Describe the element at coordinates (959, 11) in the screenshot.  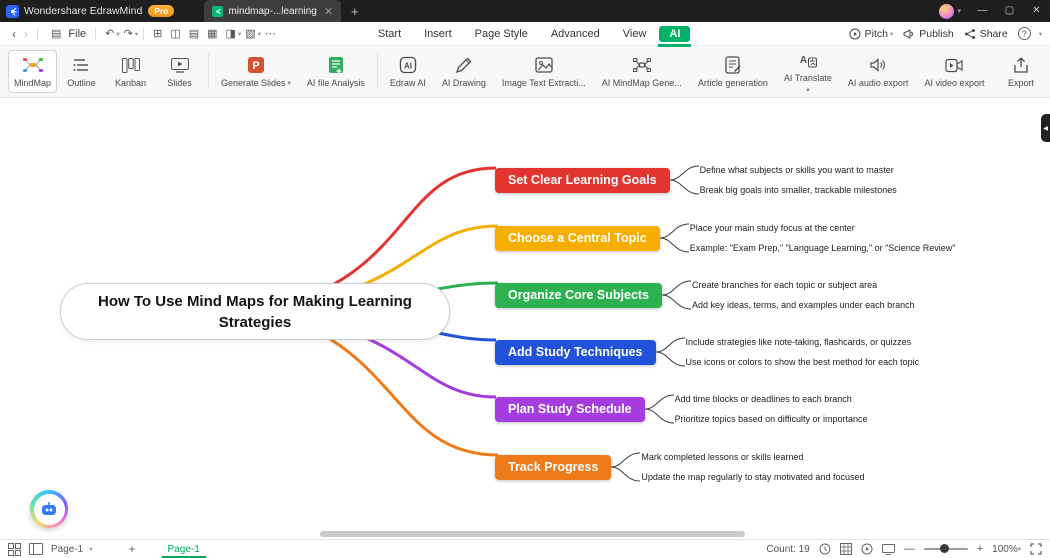
I see `account-caret-icon: ▾` at that location.